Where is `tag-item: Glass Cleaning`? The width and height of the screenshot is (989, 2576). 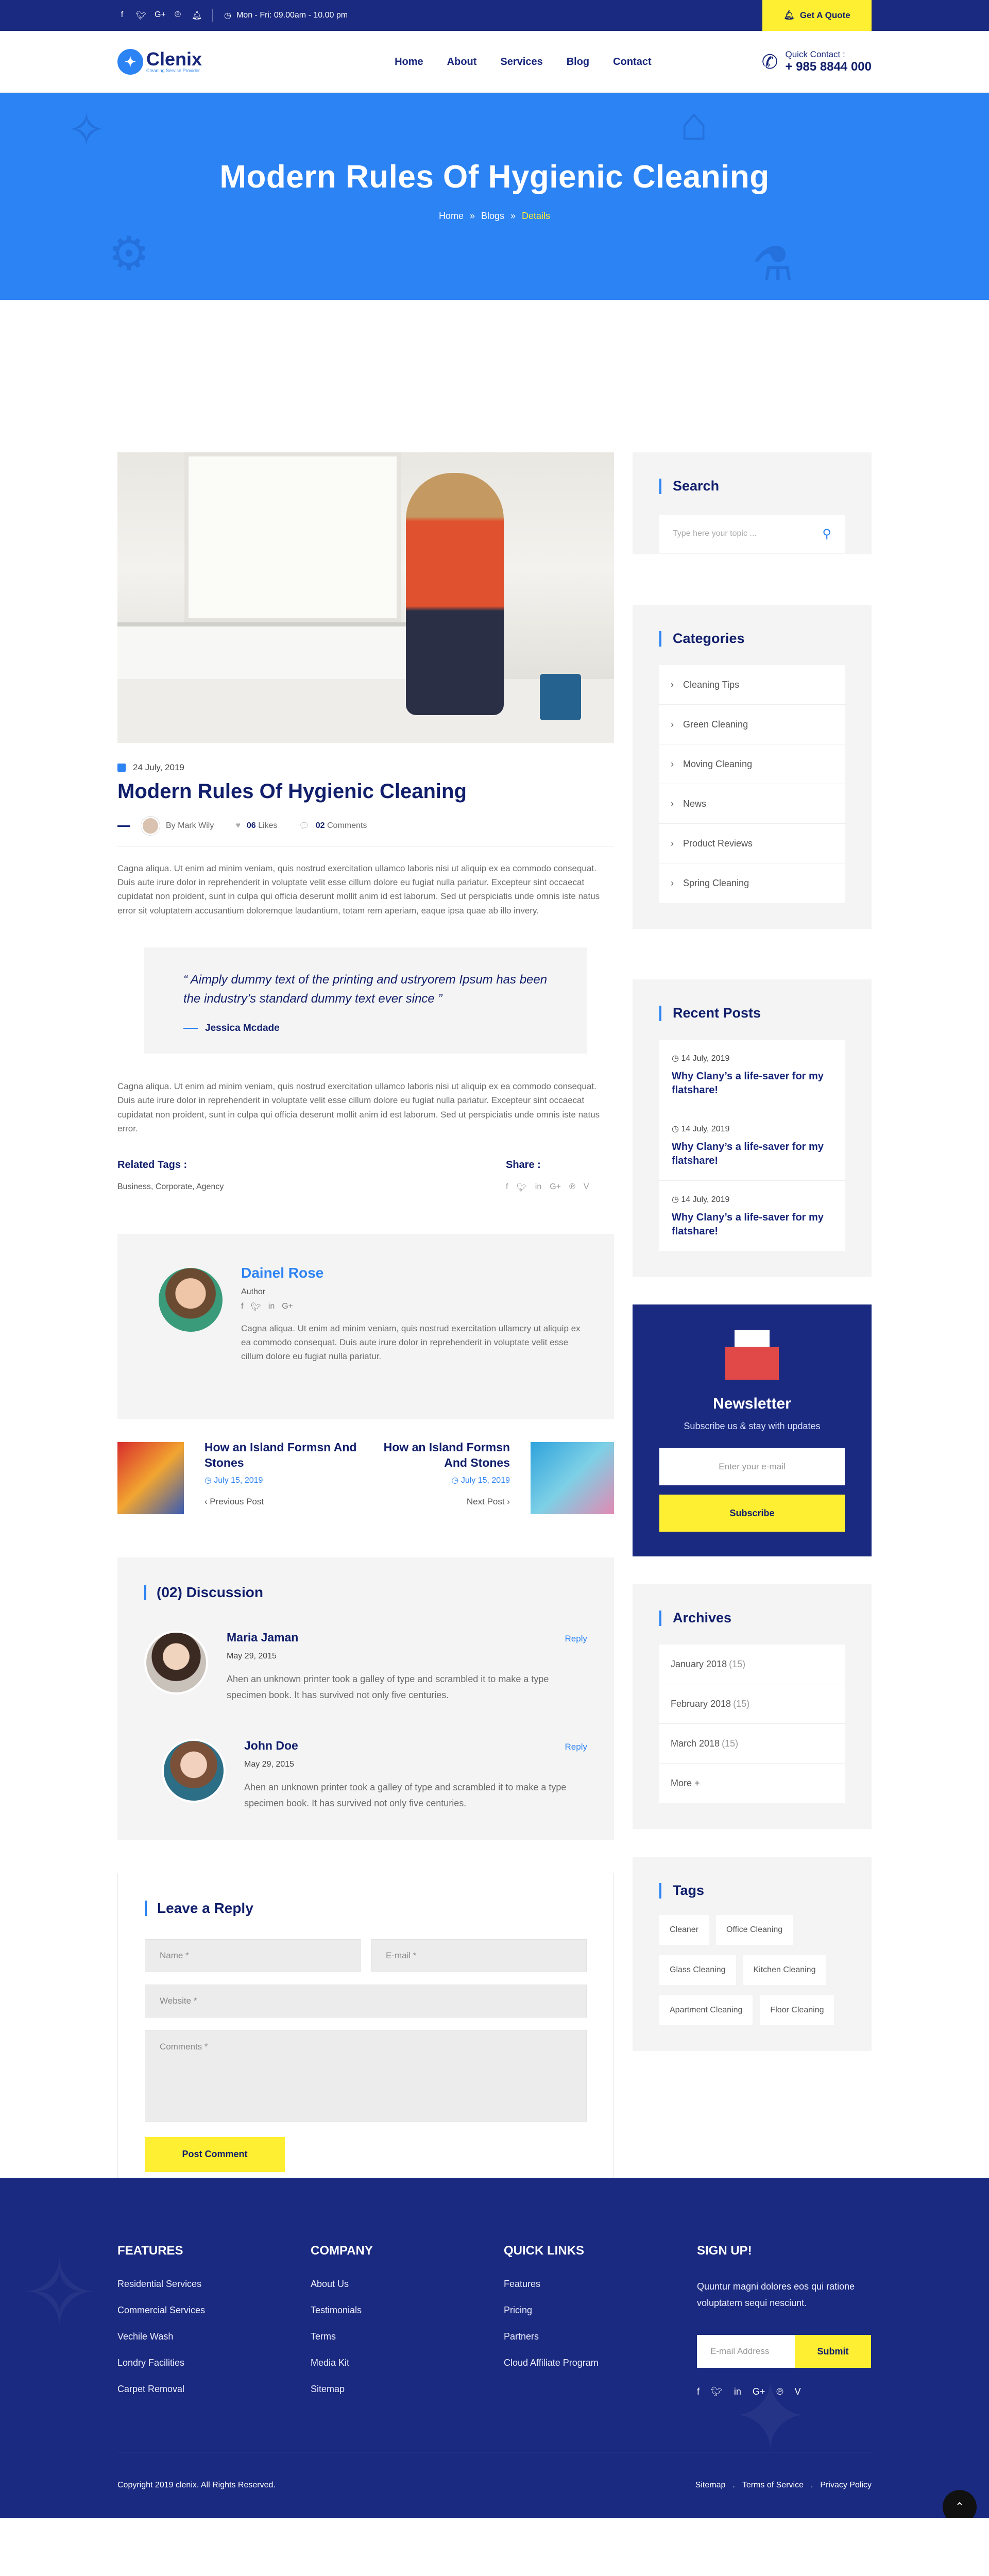 tag-item: Glass Cleaning is located at coordinates (697, 1970).